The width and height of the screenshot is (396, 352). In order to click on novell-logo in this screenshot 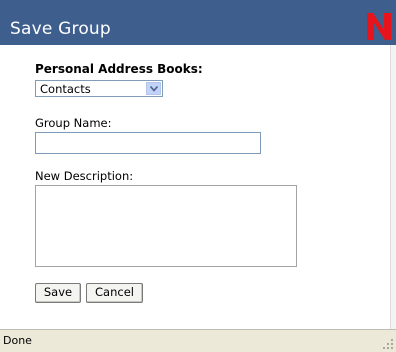, I will do `click(379, 26)`.